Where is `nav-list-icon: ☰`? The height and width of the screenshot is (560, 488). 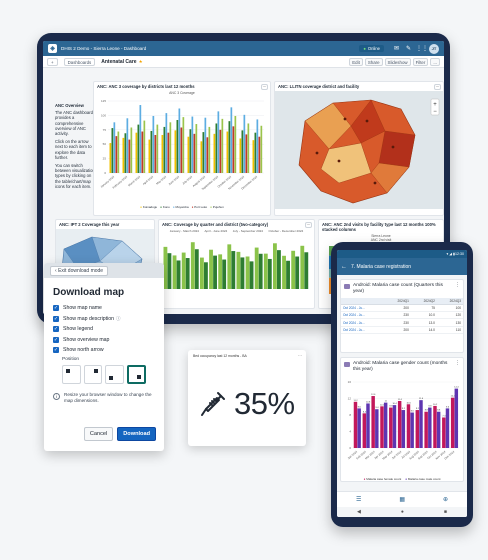
nav-list-icon: ☰ is located at coordinates (358, 499).